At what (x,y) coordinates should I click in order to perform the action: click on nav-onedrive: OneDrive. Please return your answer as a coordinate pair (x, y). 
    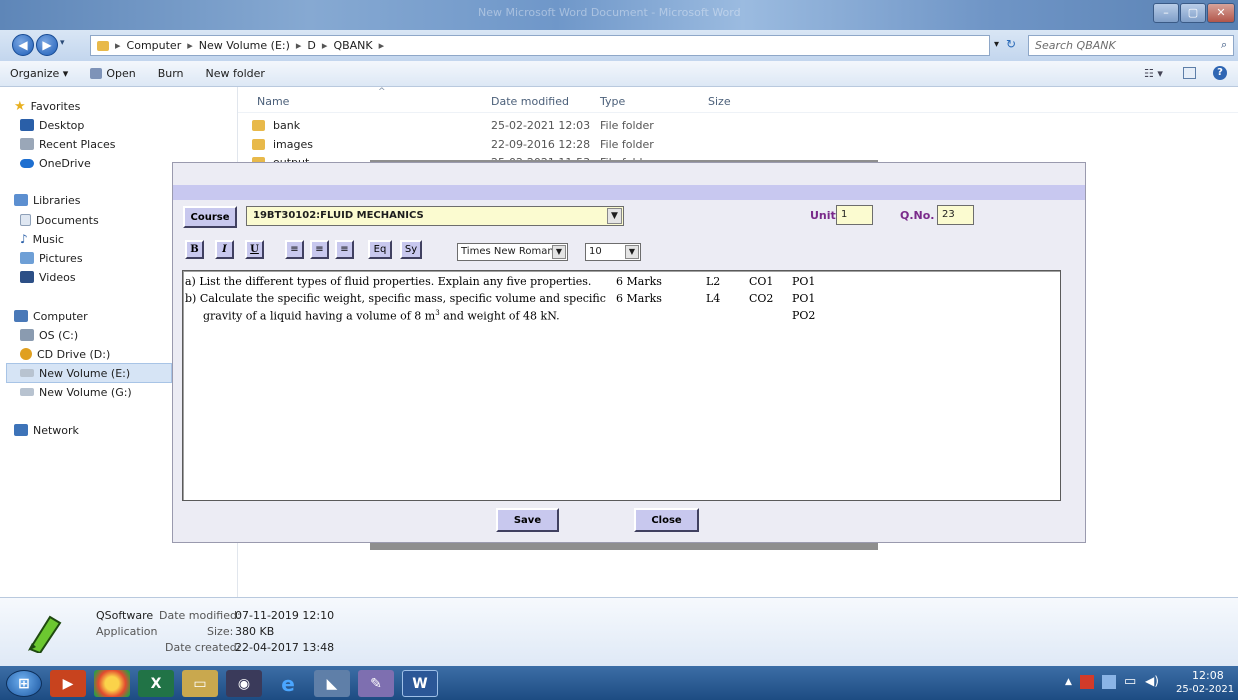
    Looking at the image, I should click on (55, 163).